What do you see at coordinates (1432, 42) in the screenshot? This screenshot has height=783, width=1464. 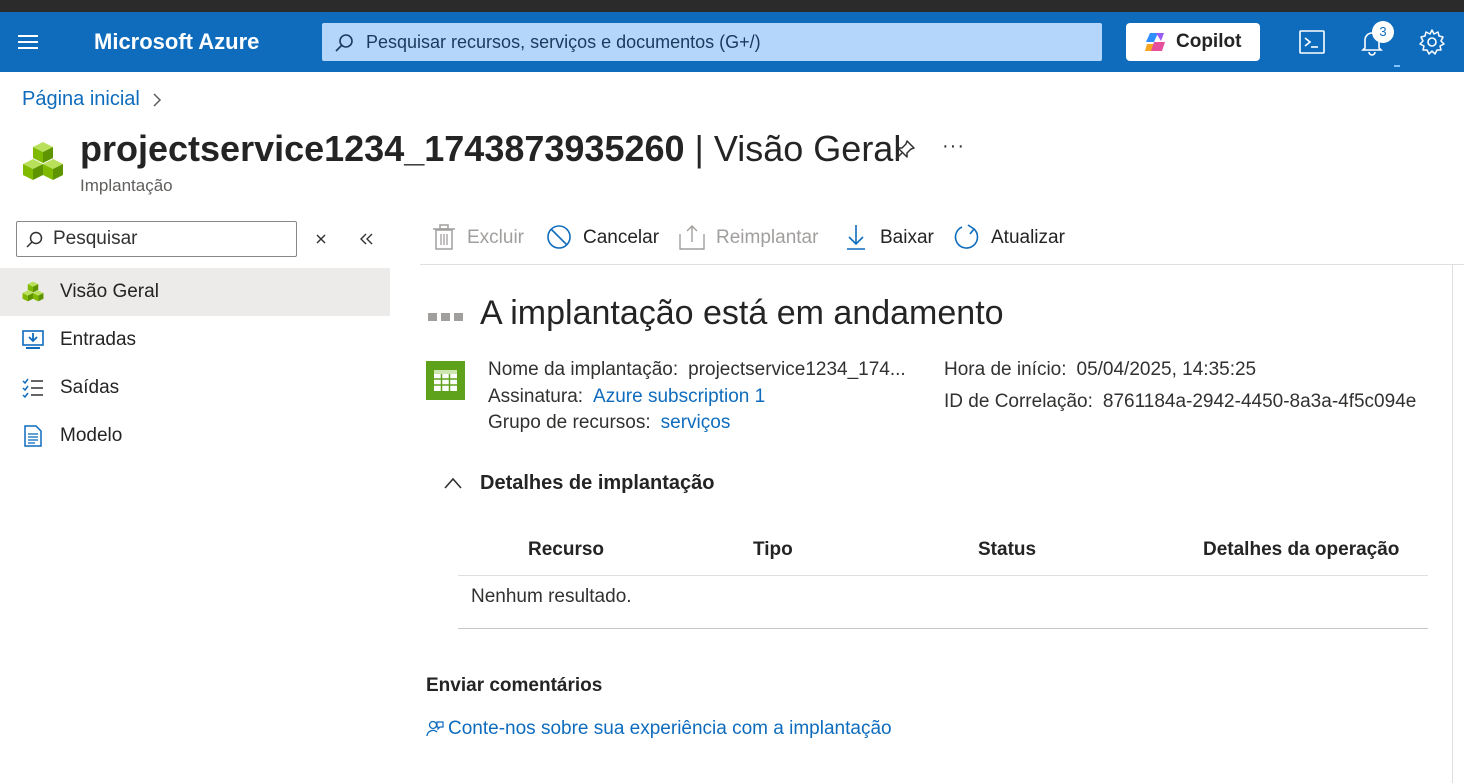 I see `settings-gear-icon` at bounding box center [1432, 42].